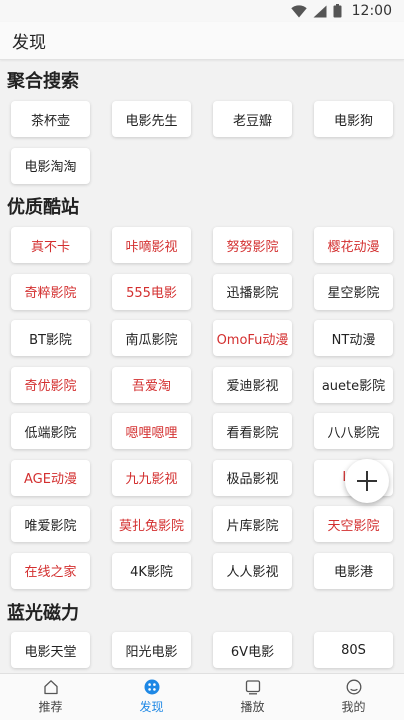 Image resolution: width=404 pixels, height=720 pixels. Describe the element at coordinates (353, 524) in the screenshot. I see `site-chip: 天空影院` at that location.